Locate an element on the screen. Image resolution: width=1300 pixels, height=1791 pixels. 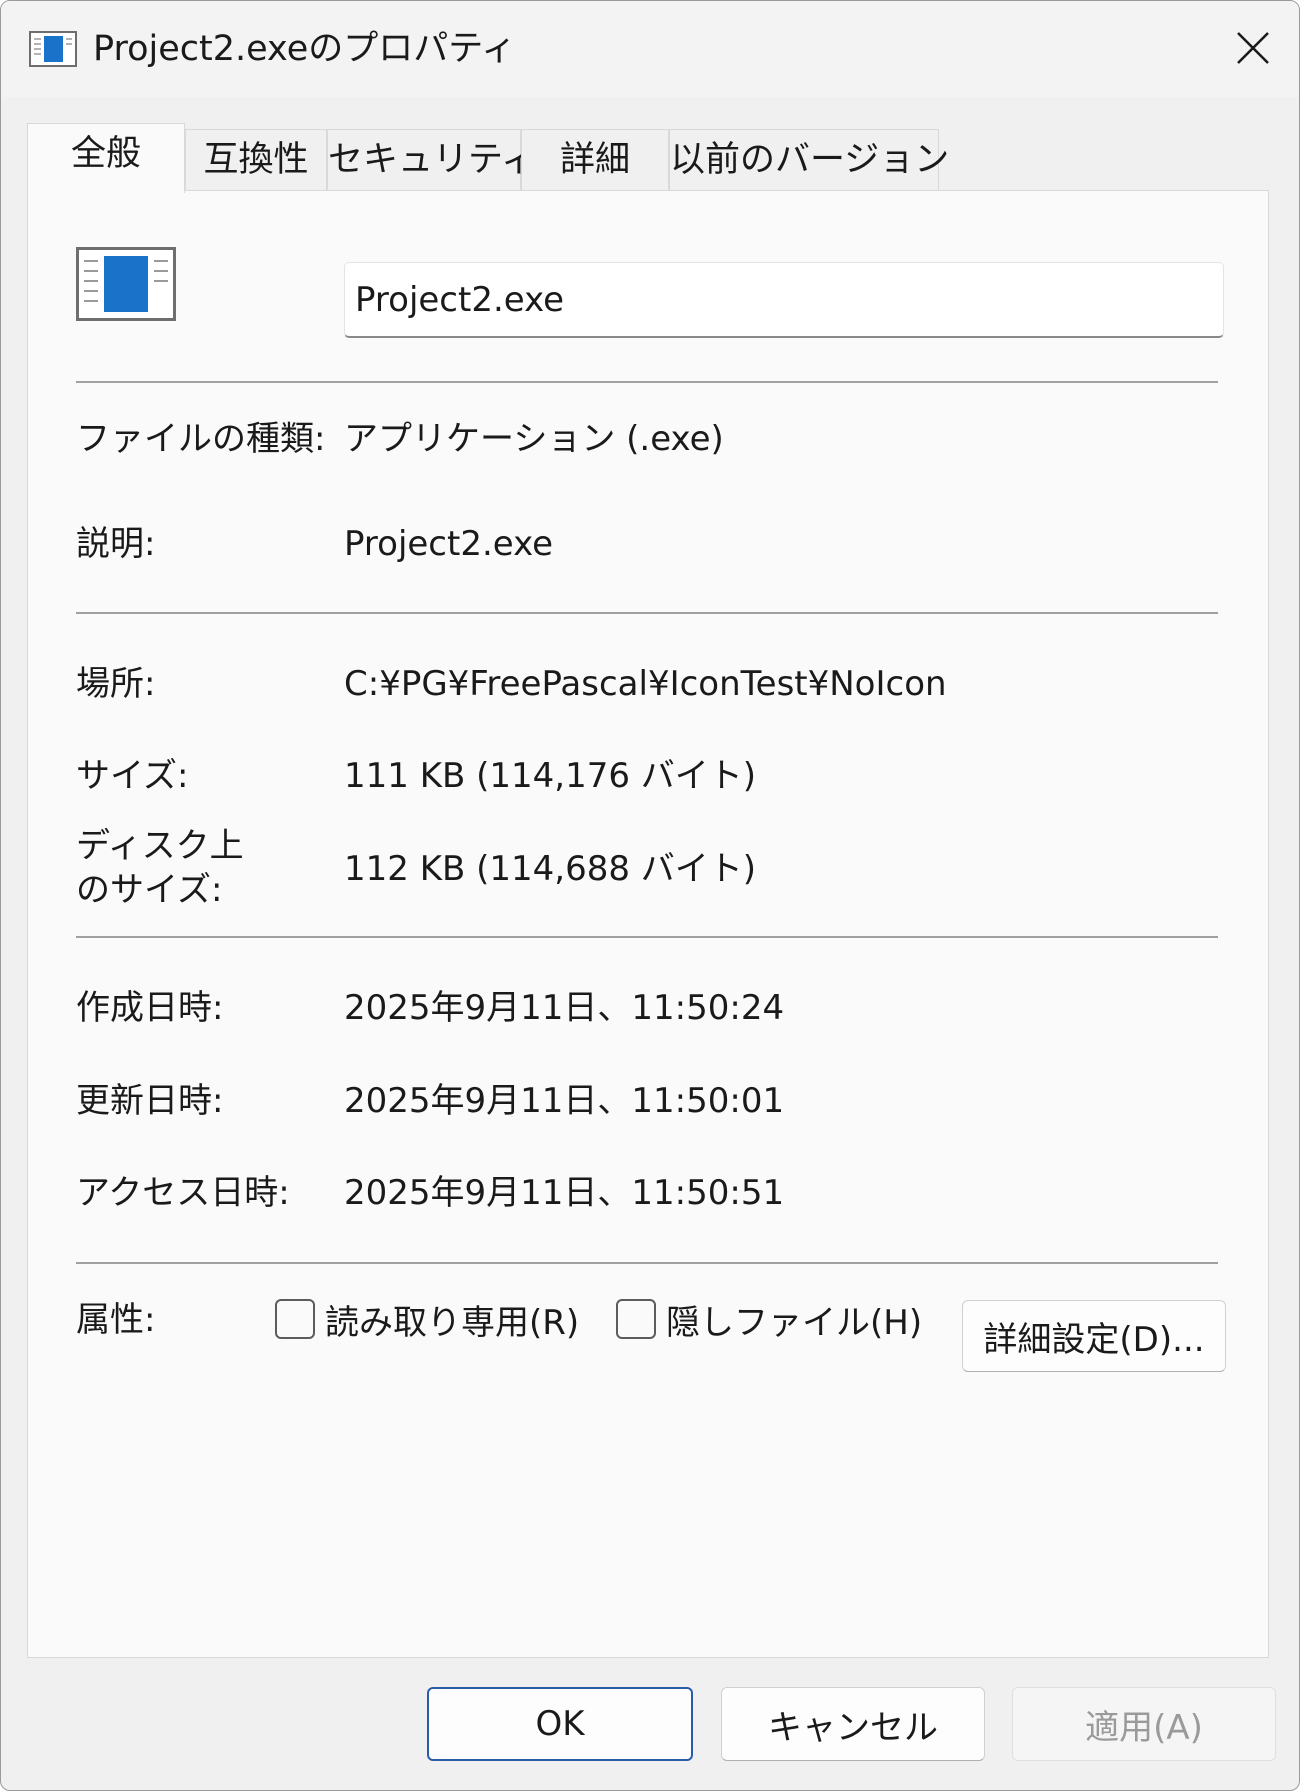
modified-value: 2025年9月11日、11:50:01 is located at coordinates (564, 1101).